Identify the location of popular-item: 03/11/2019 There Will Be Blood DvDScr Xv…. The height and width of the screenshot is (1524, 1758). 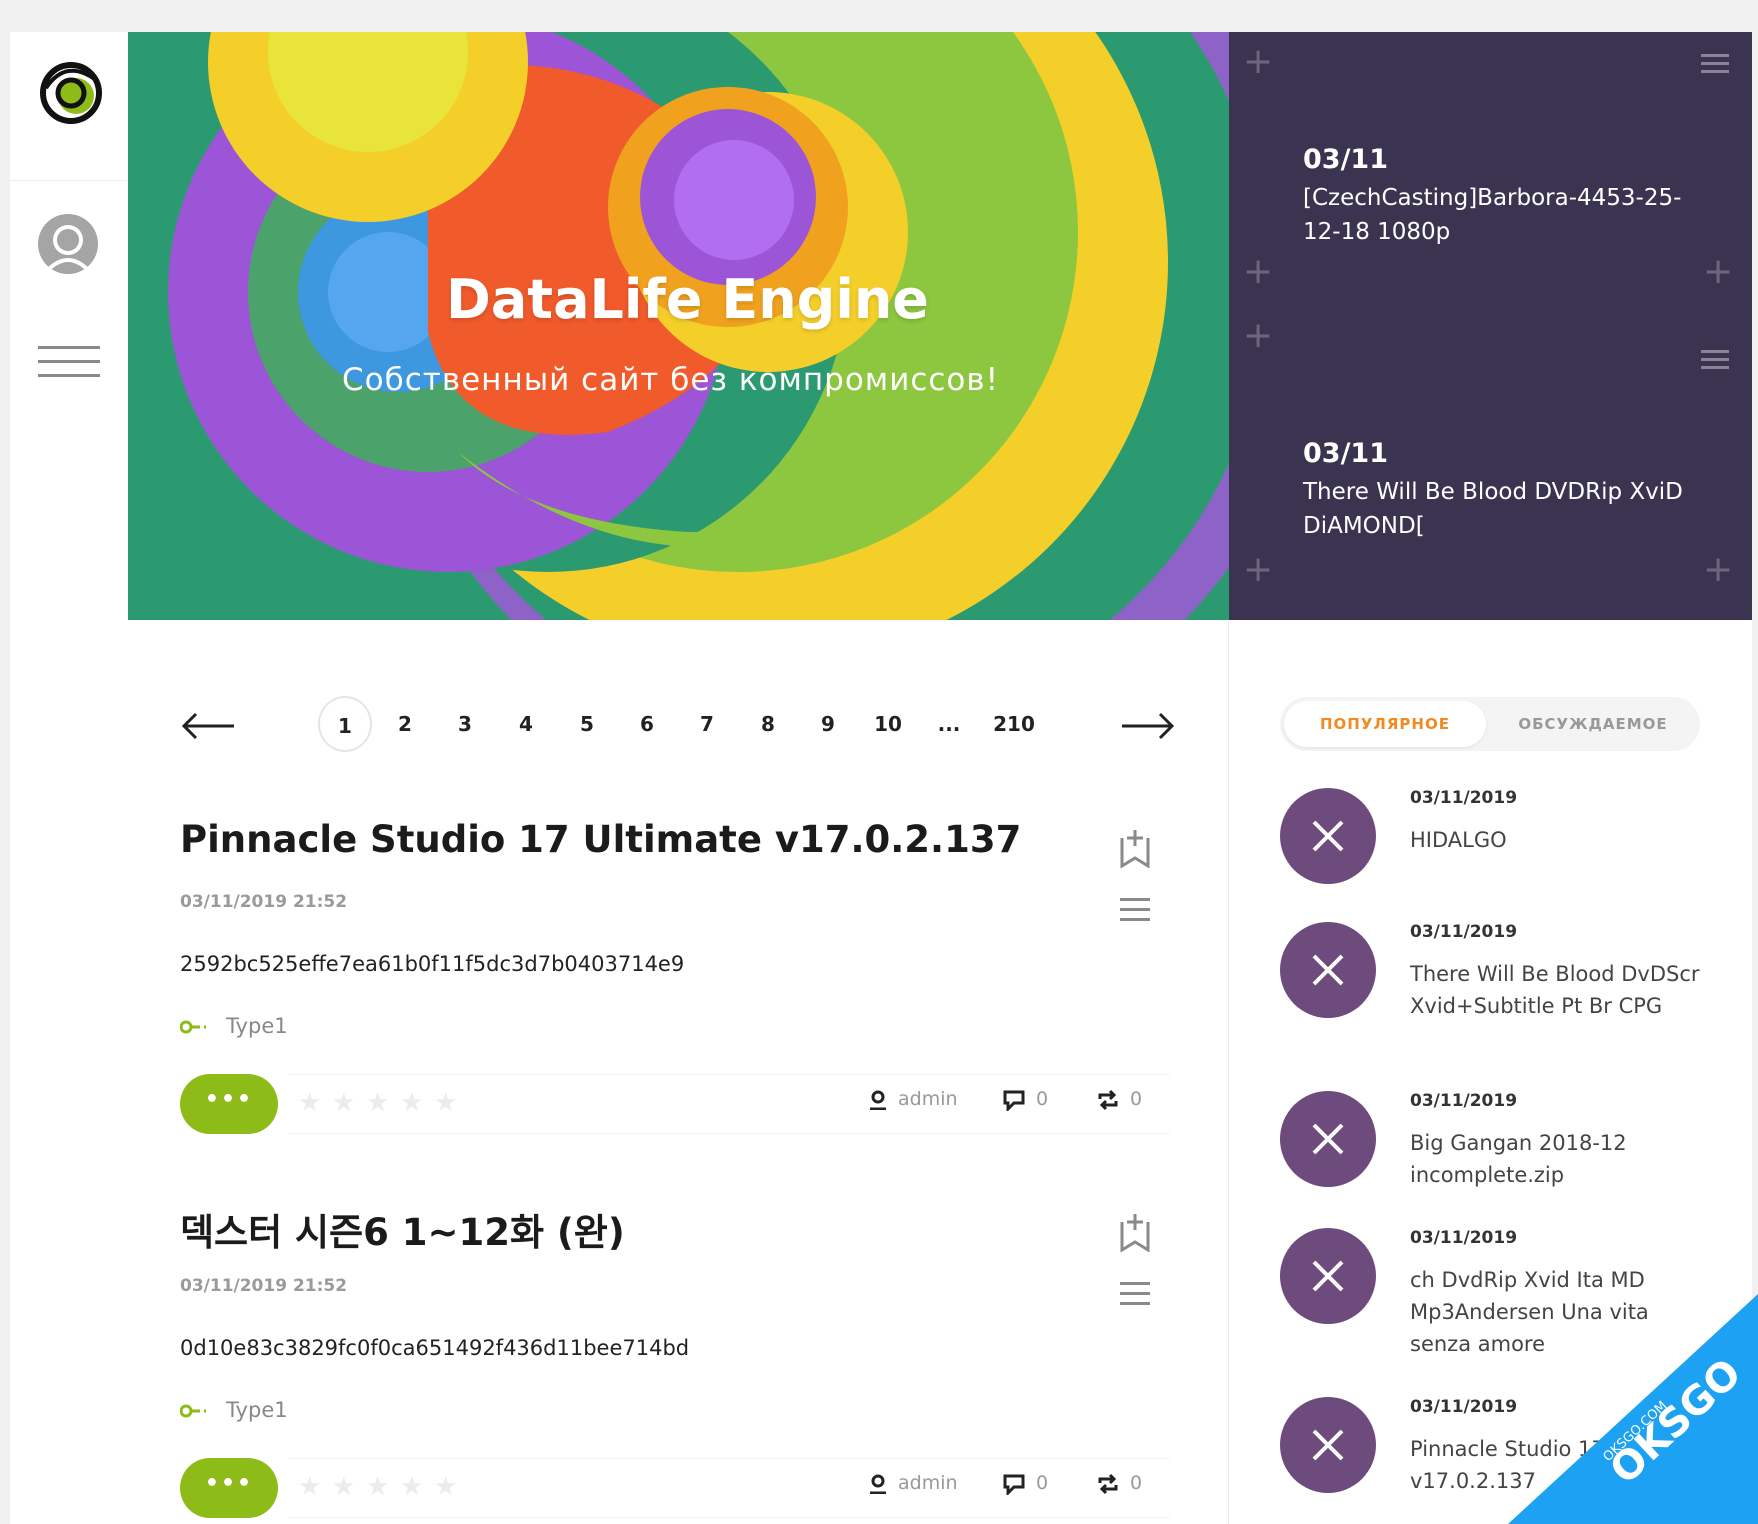
(1500, 997).